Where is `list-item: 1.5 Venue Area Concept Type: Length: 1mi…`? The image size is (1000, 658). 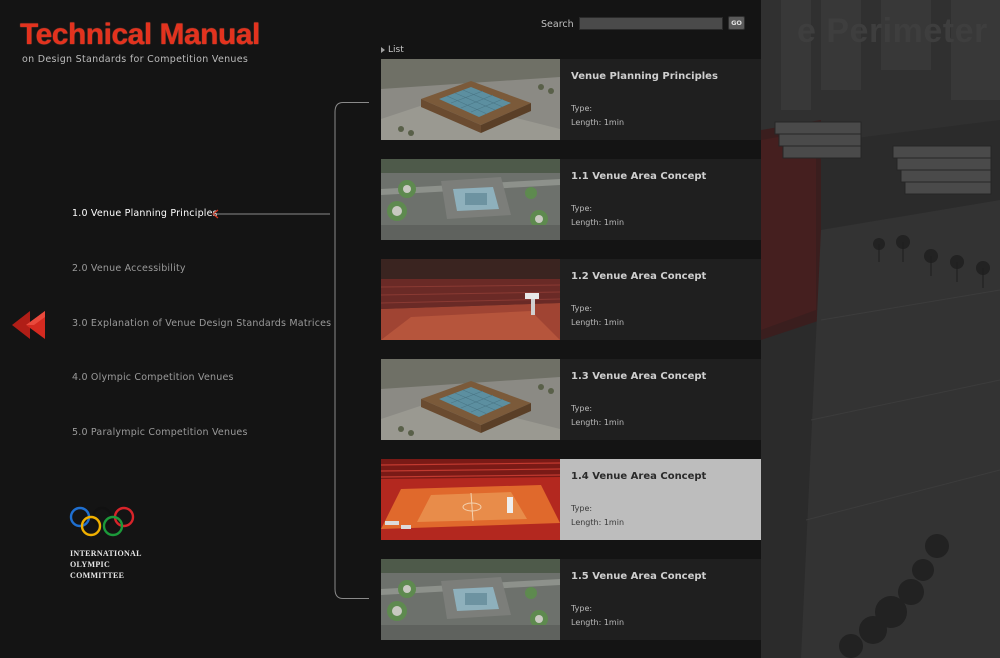 list-item: 1.5 Venue Area Concept Type: Length: 1mi… is located at coordinates (571, 599).